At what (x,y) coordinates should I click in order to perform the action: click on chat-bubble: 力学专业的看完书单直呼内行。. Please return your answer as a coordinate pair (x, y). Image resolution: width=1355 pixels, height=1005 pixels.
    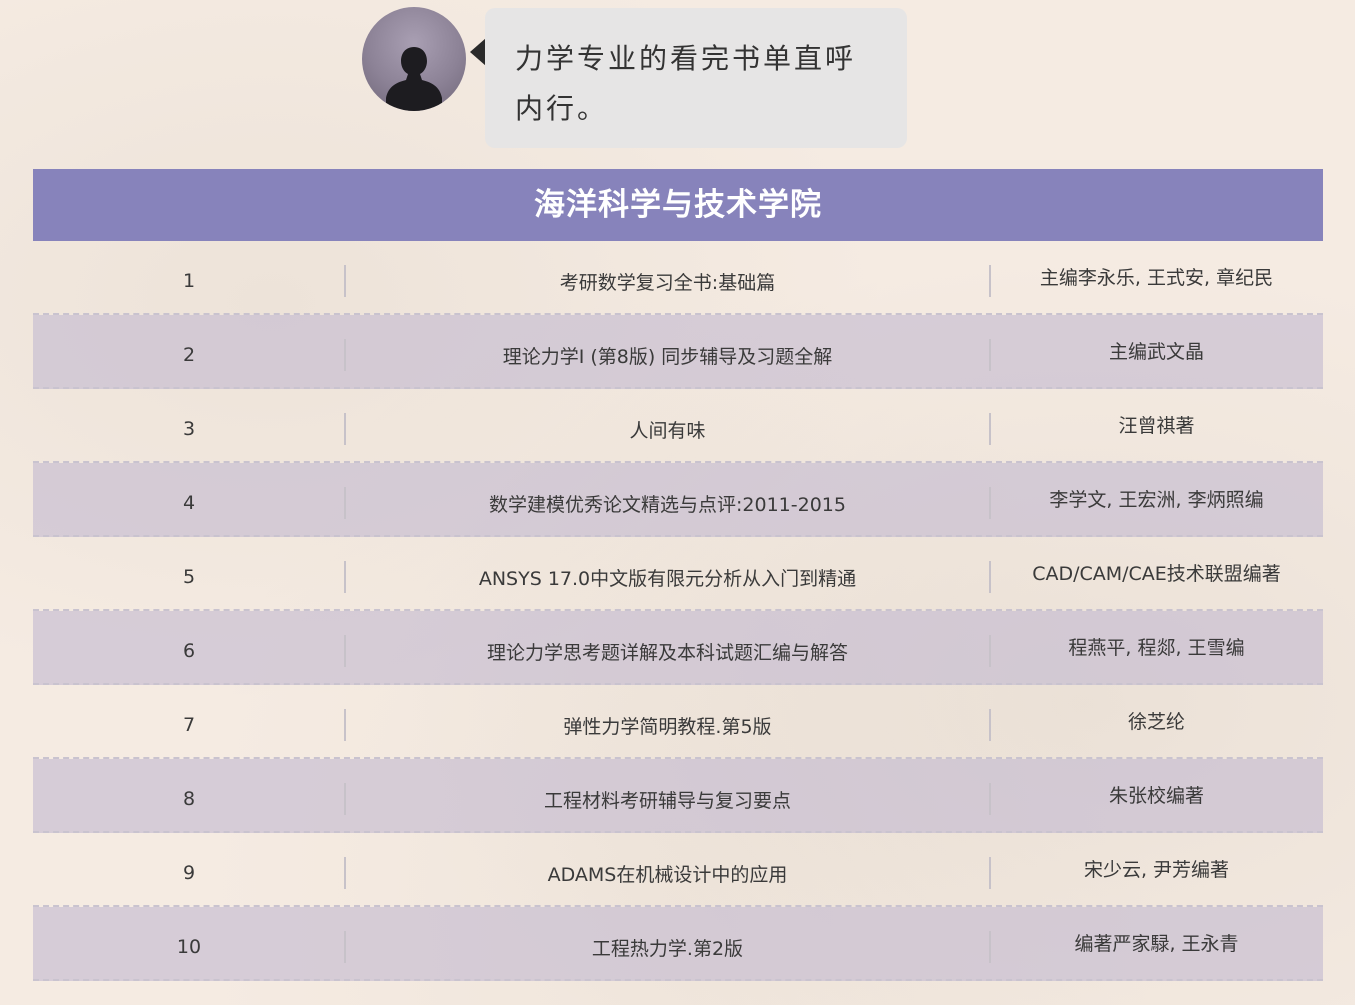
    Looking at the image, I should click on (696, 78).